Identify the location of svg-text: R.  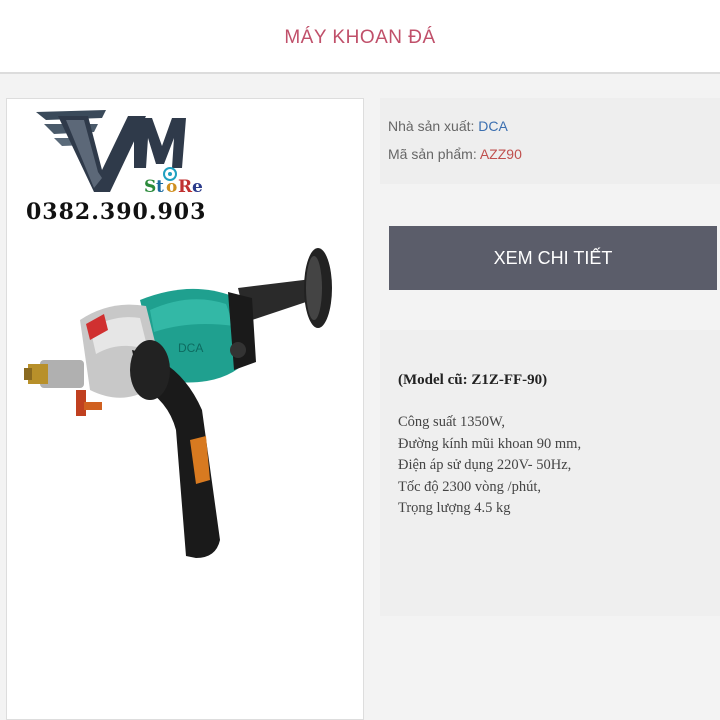
(185, 187).